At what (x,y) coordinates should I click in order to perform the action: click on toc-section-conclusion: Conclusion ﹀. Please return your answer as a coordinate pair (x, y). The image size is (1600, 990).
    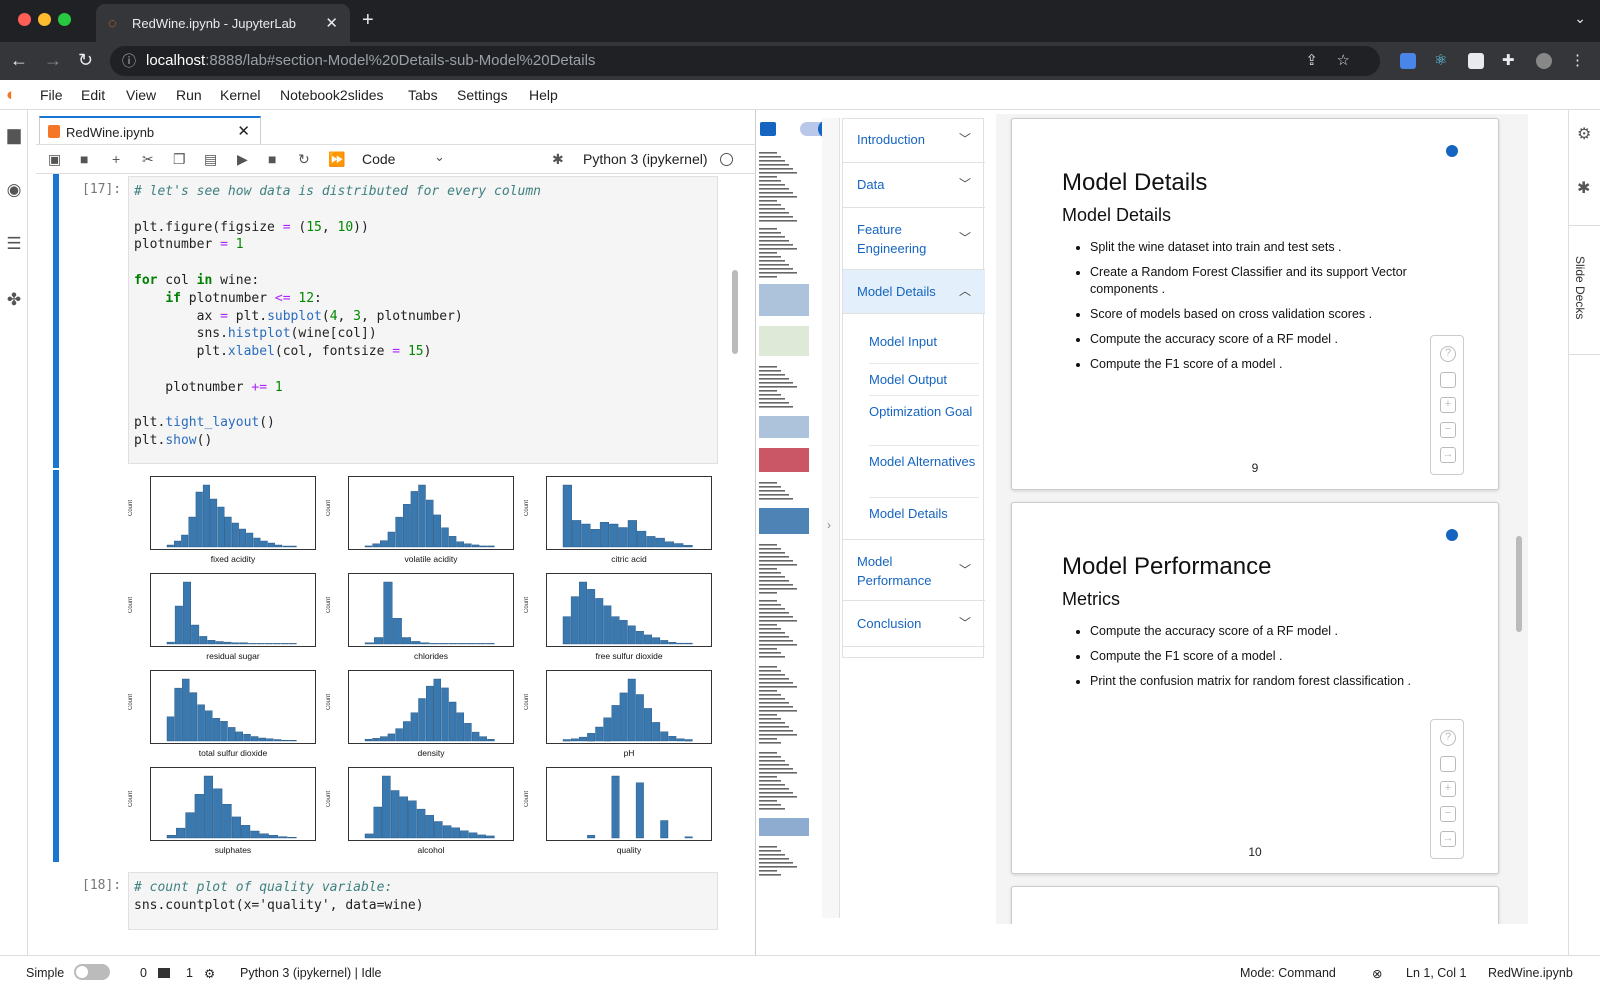
    Looking at the image, I should click on (914, 624).